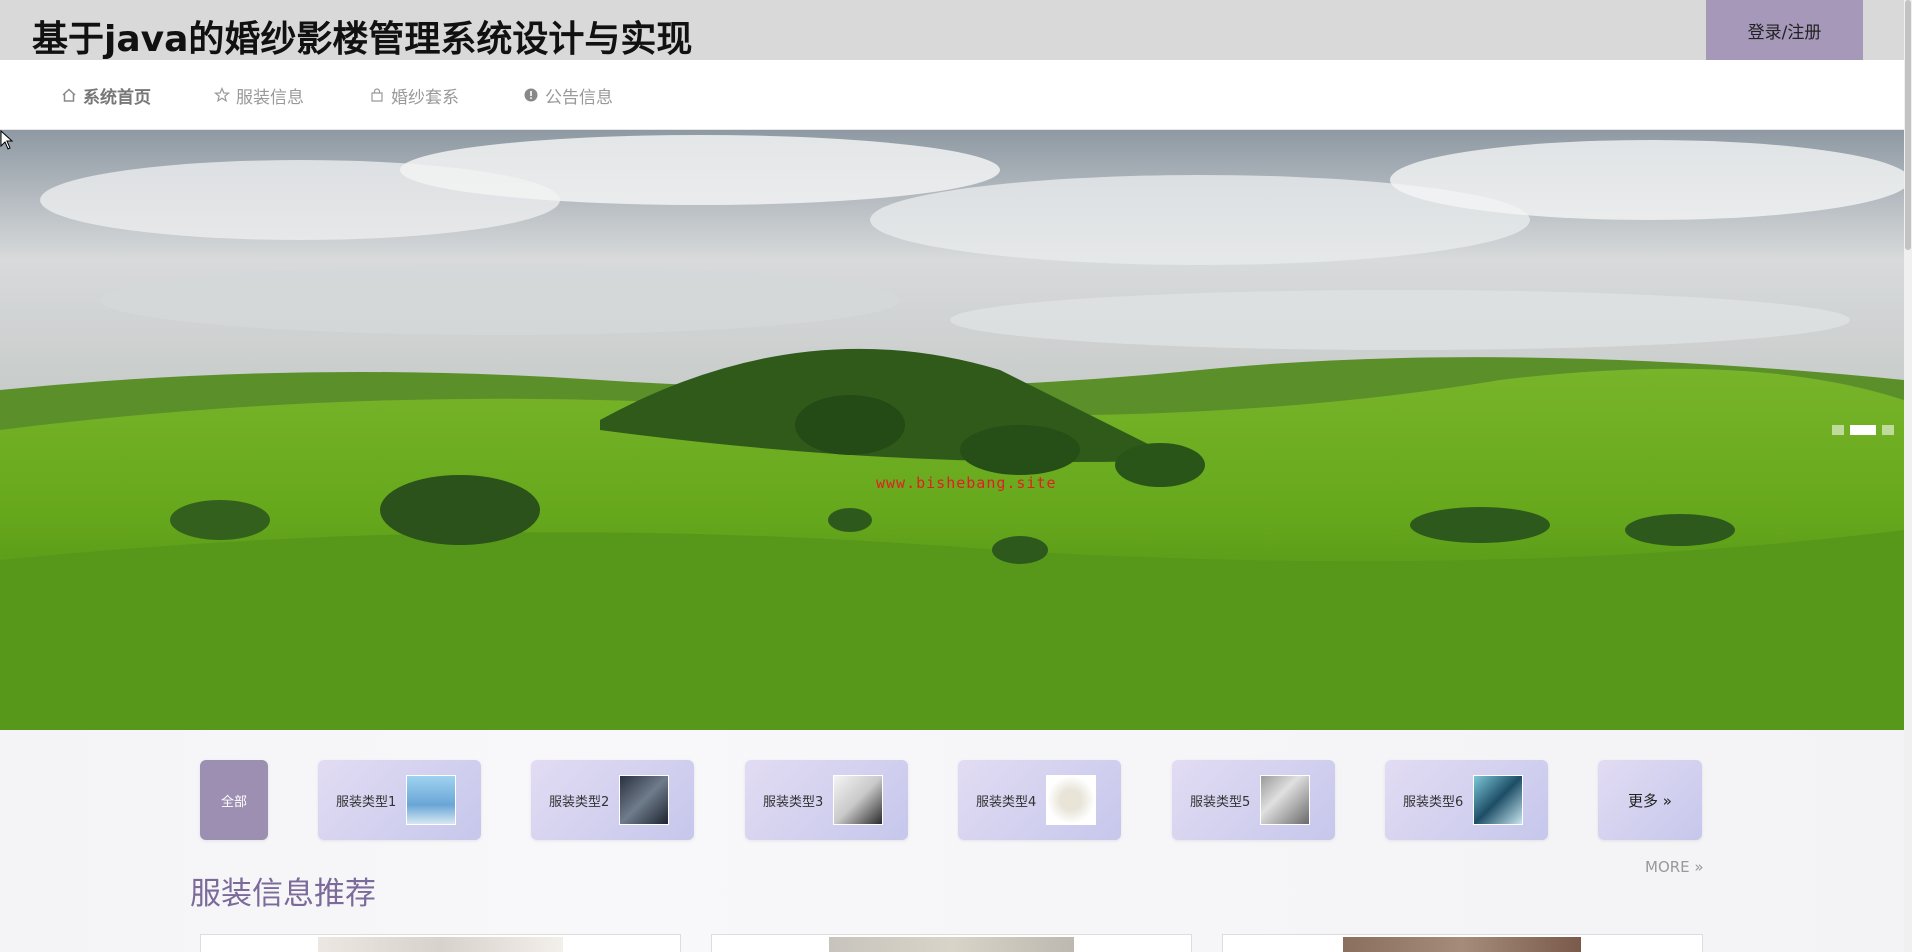  I want to click on nav-item-wedding-packages: 婚纱套系, so click(413, 95).